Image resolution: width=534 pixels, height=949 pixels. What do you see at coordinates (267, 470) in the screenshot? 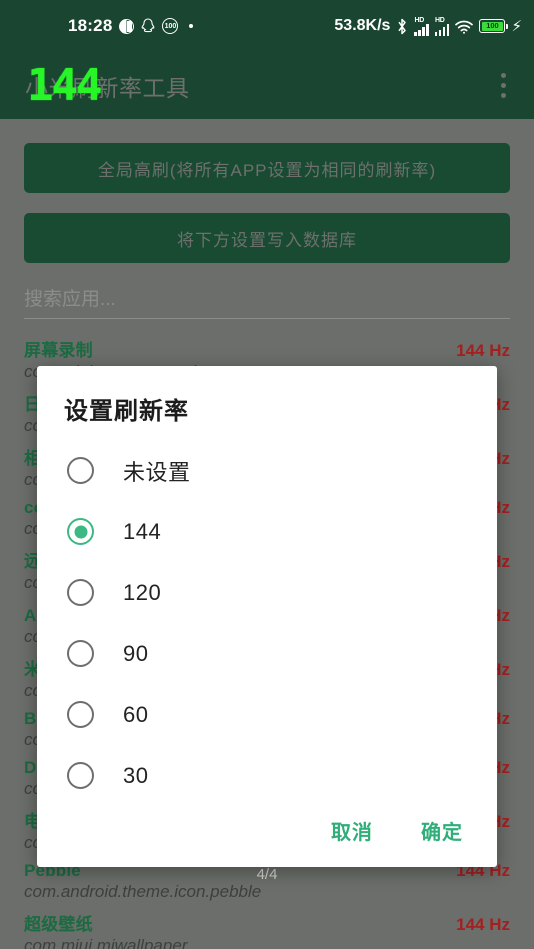
I see `refresh-rate-option: 未设置` at bounding box center [267, 470].